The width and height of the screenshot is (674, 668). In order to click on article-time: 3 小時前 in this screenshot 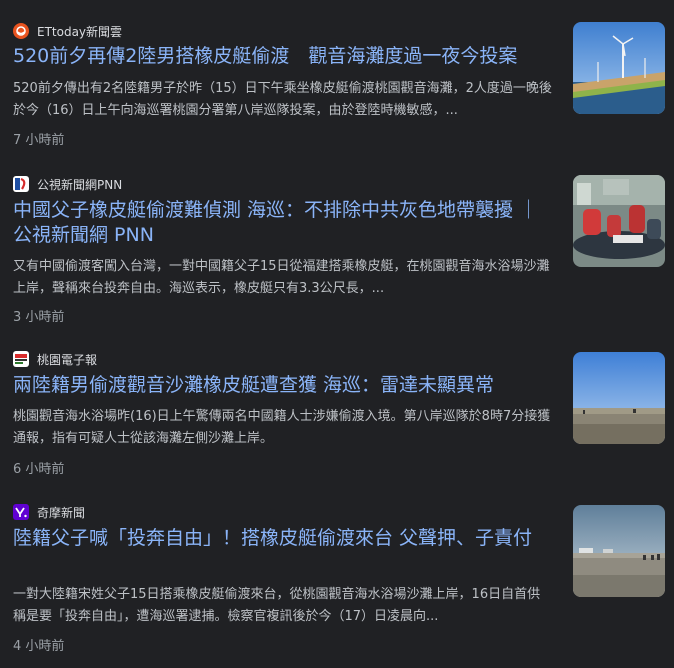, I will do `click(39, 317)`.